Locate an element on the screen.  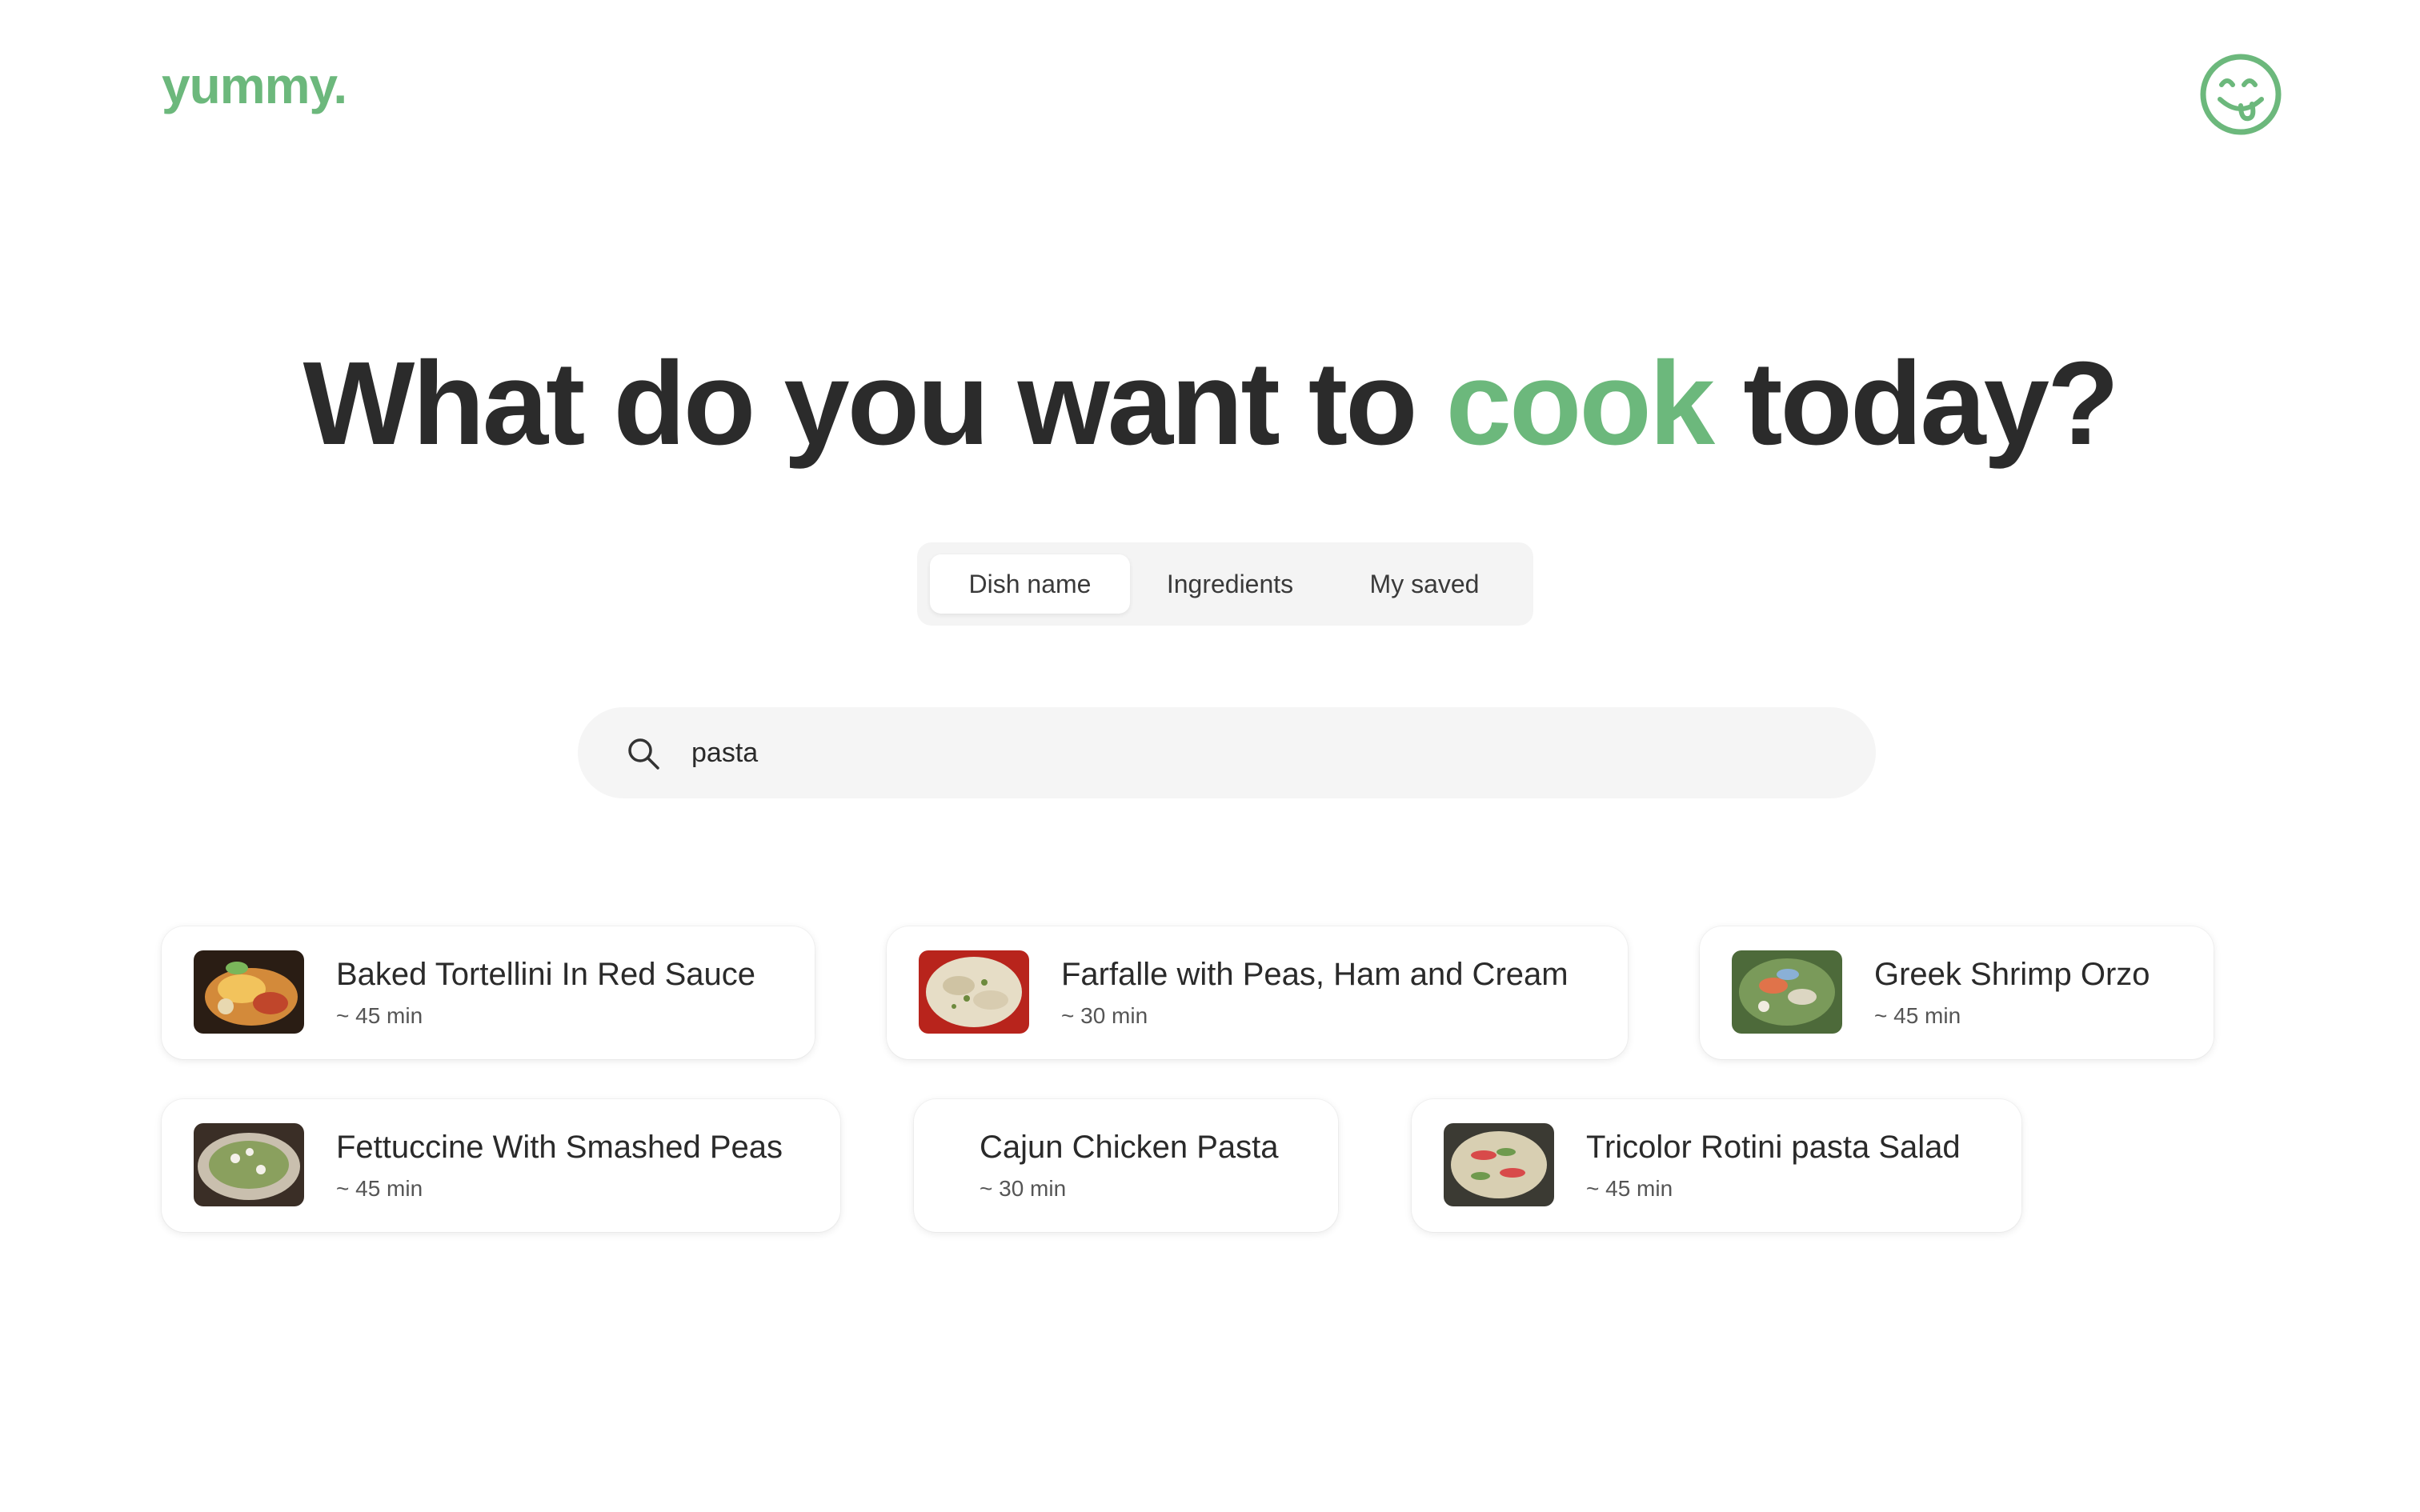
search-mode-tabs: Dish name Ingredients My saved is located at coordinates (1225, 584).